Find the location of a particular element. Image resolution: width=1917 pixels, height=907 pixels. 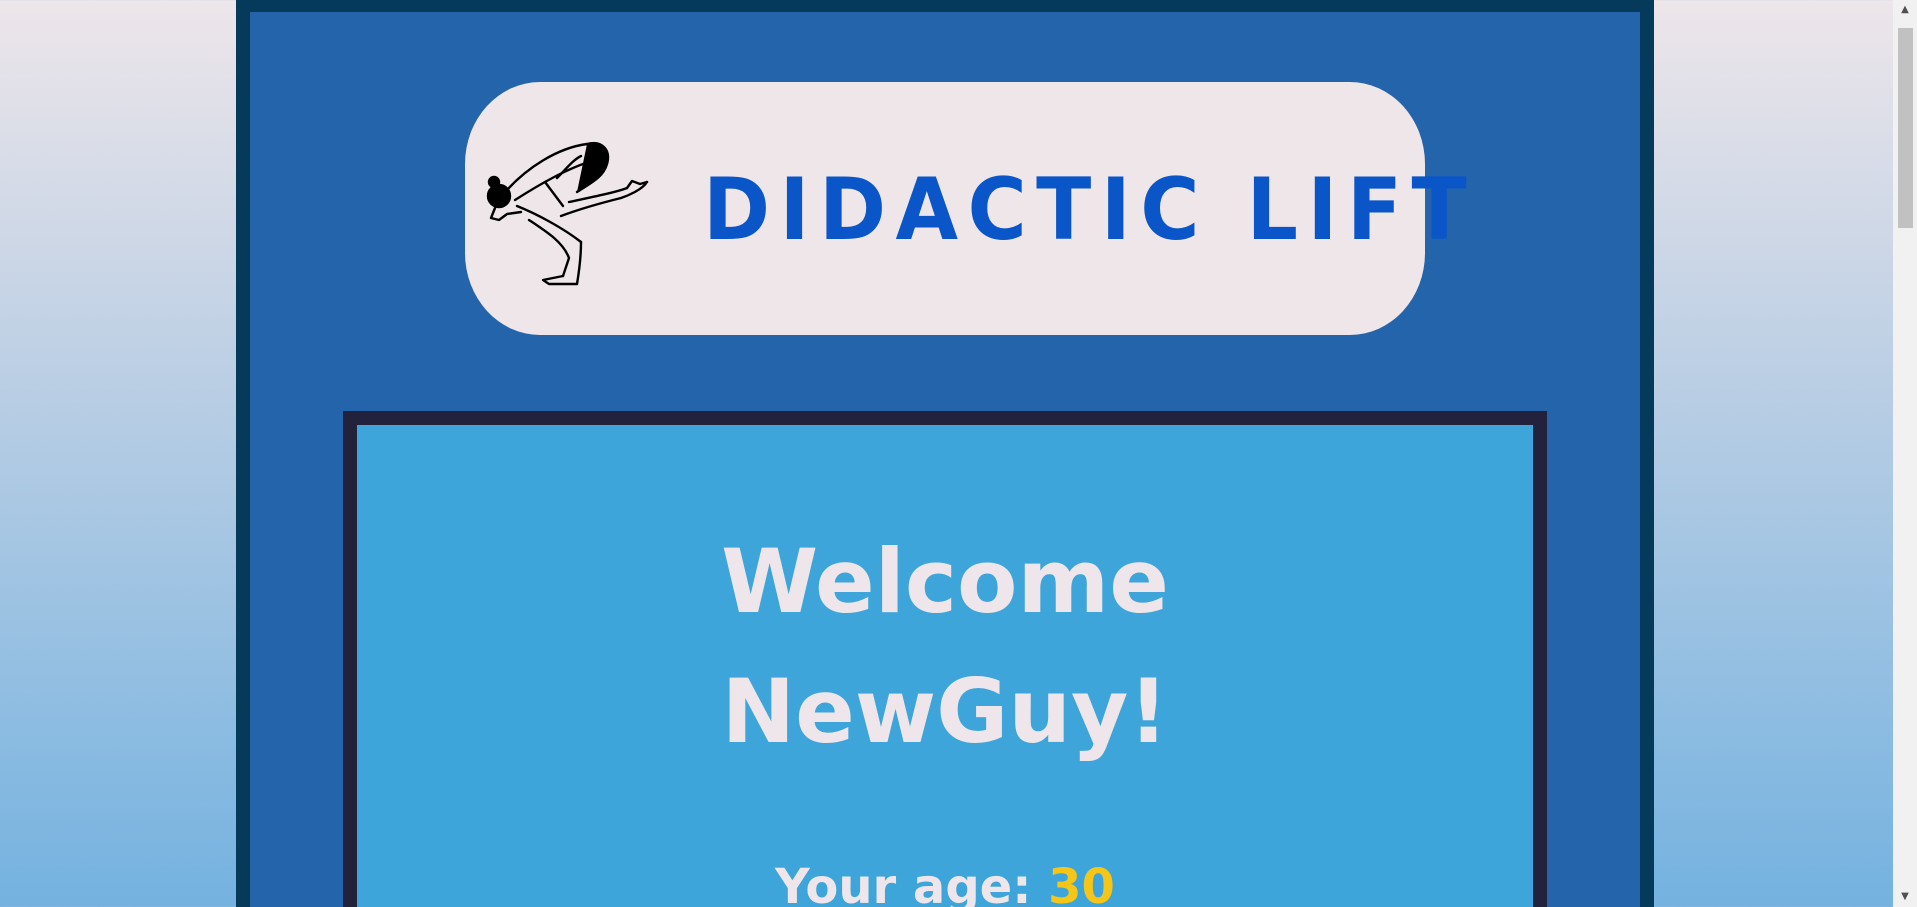

brand-name: DIDACTIC LIFT is located at coordinates (1090, 210).